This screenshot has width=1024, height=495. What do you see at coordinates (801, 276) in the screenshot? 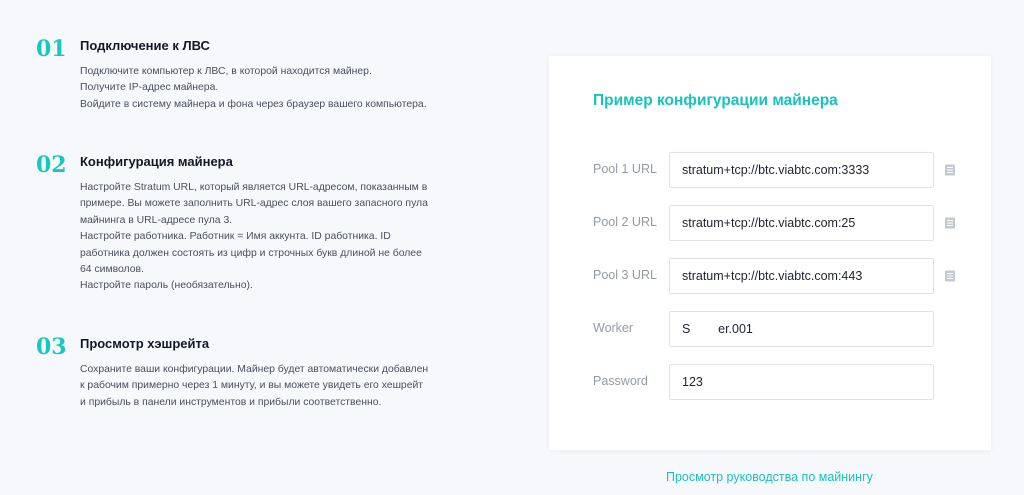
I see `pool-3-url-input` at bounding box center [801, 276].